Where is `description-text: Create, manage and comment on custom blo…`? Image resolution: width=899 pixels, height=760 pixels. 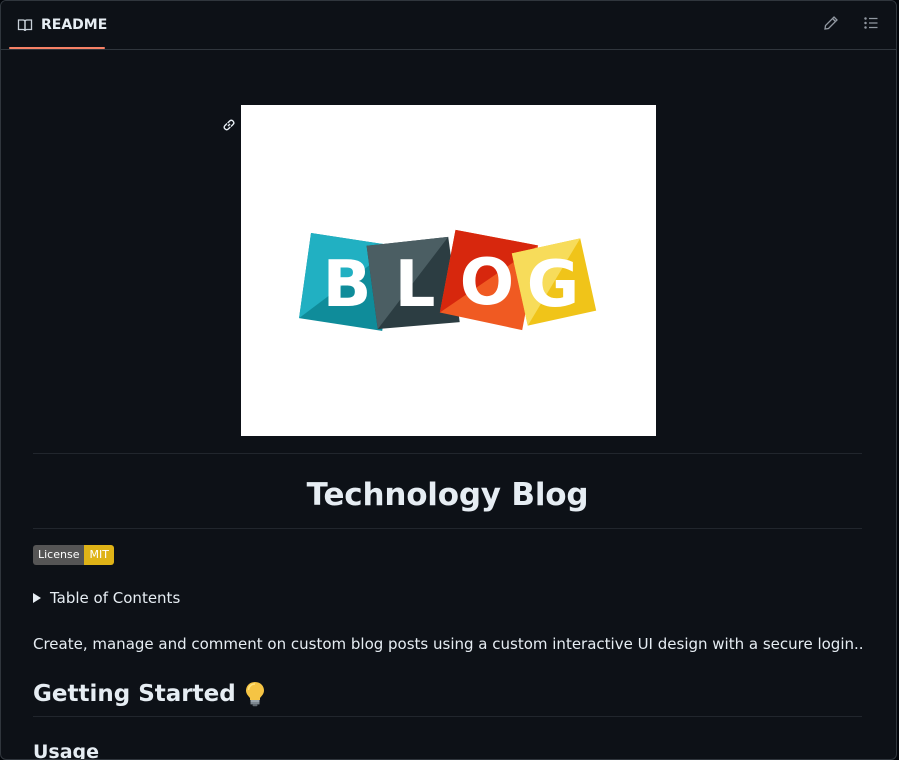
description-text: Create, manage and comment on custom blo… is located at coordinates (448, 644).